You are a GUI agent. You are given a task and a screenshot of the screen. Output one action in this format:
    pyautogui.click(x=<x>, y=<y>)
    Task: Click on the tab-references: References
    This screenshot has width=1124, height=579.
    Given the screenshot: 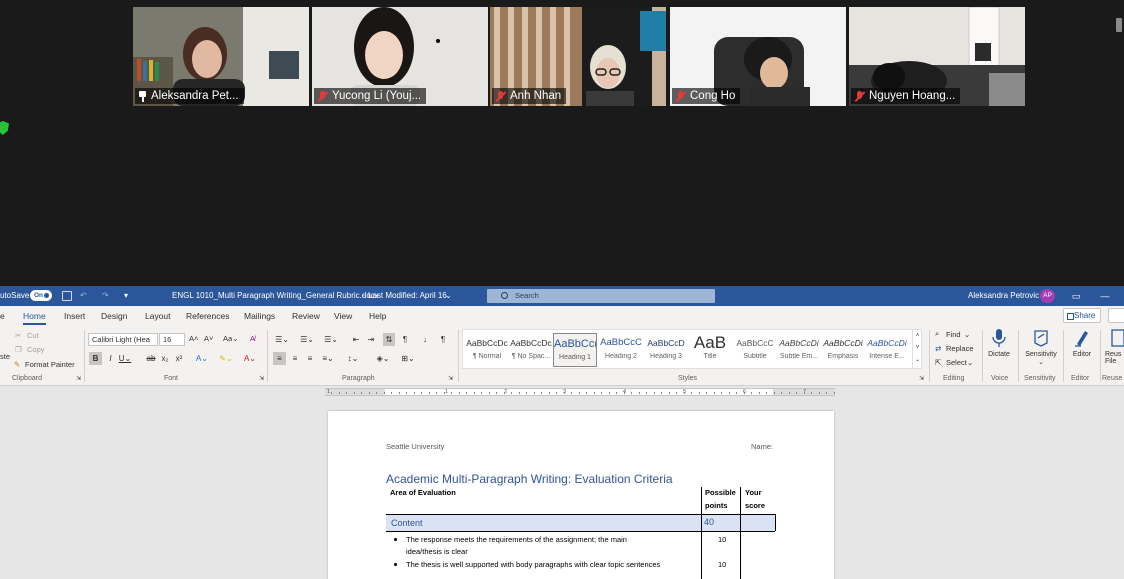 What is the action you would take?
    pyautogui.click(x=207, y=316)
    